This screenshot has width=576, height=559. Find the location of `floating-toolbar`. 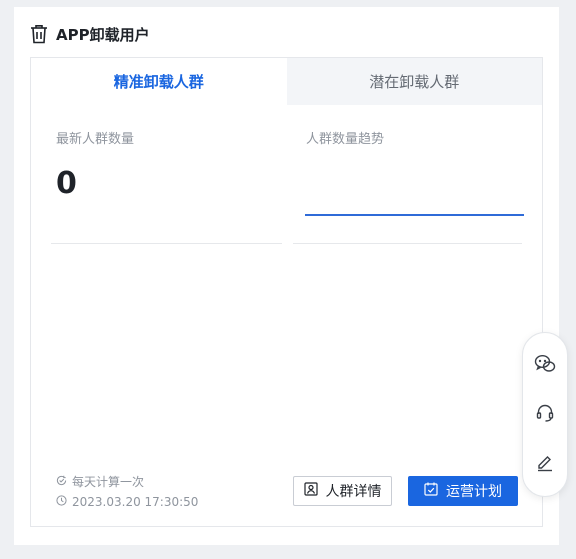

floating-toolbar is located at coordinates (545, 414).